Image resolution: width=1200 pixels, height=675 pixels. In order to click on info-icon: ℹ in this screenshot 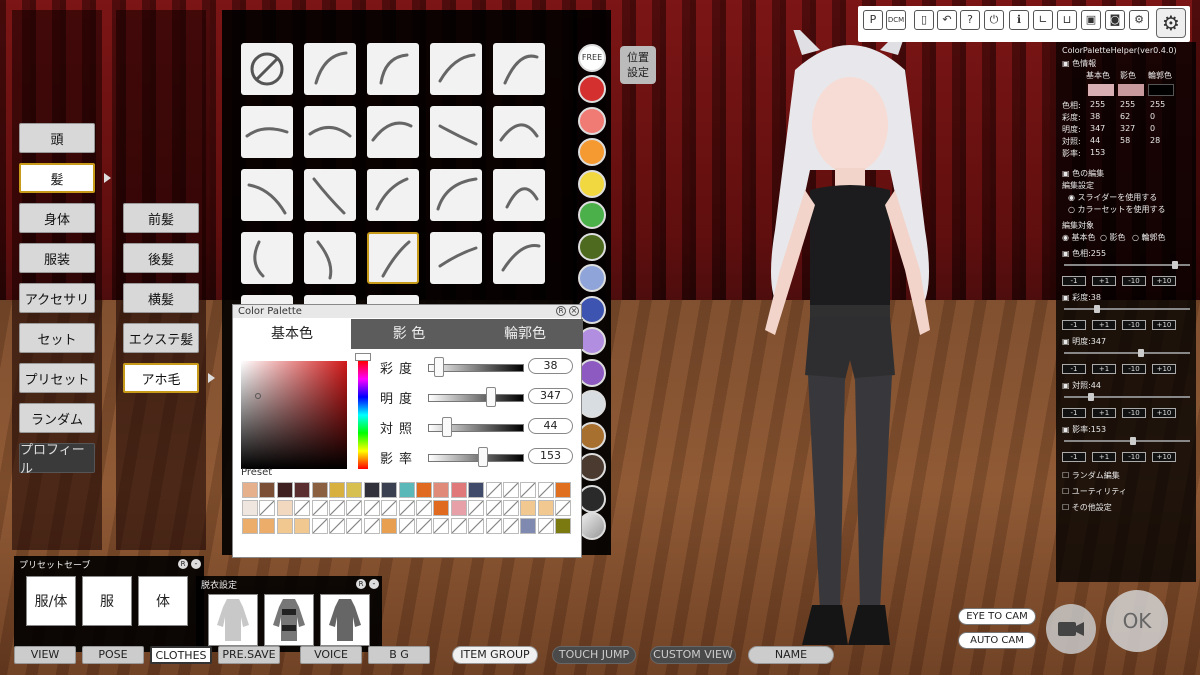, I will do `click(1019, 20)`.